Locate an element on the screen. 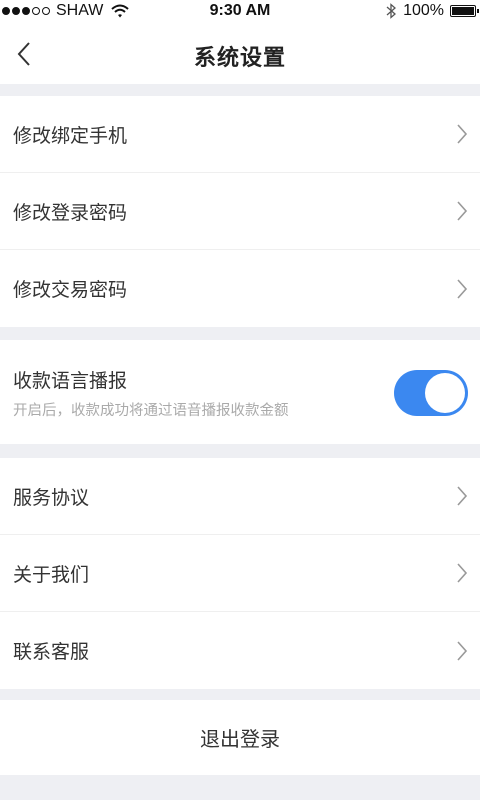 The width and height of the screenshot is (480, 800). service-agreement-item: 服务协议 is located at coordinates (240, 496).